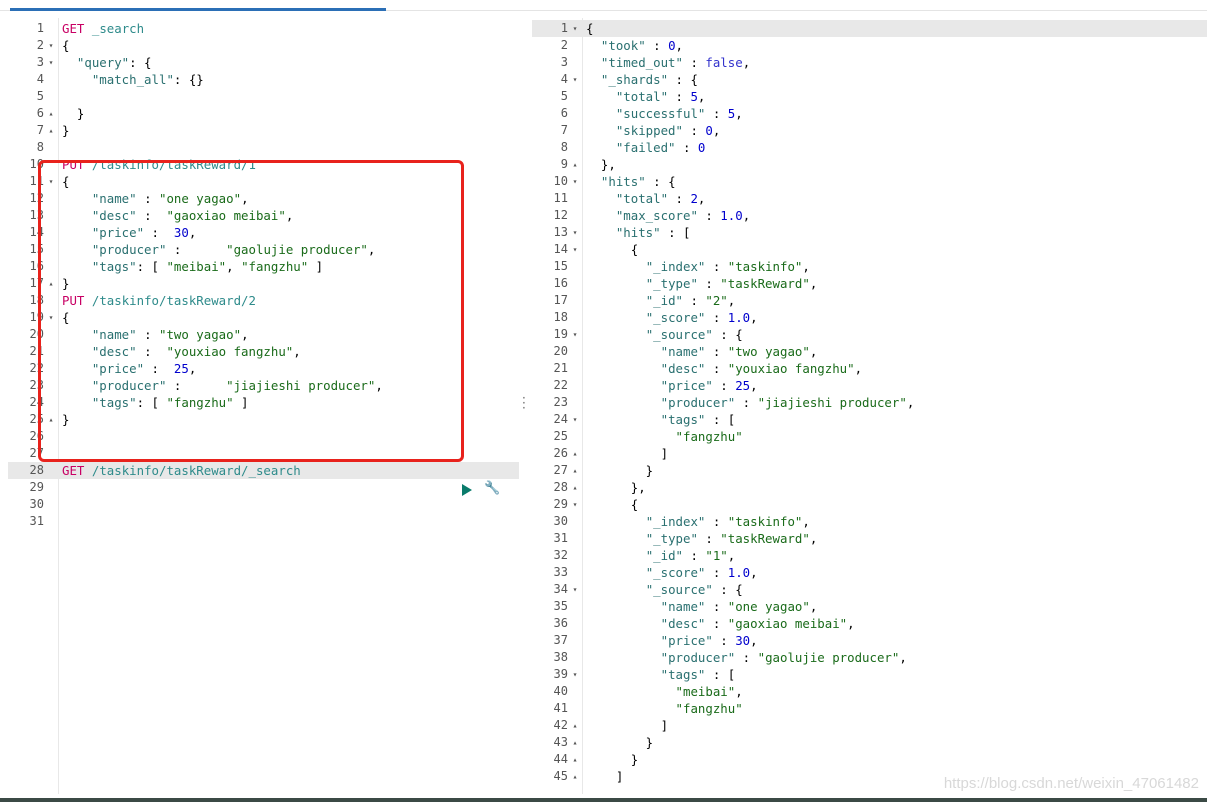  I want to click on line-number: 34, so click(560, 589).